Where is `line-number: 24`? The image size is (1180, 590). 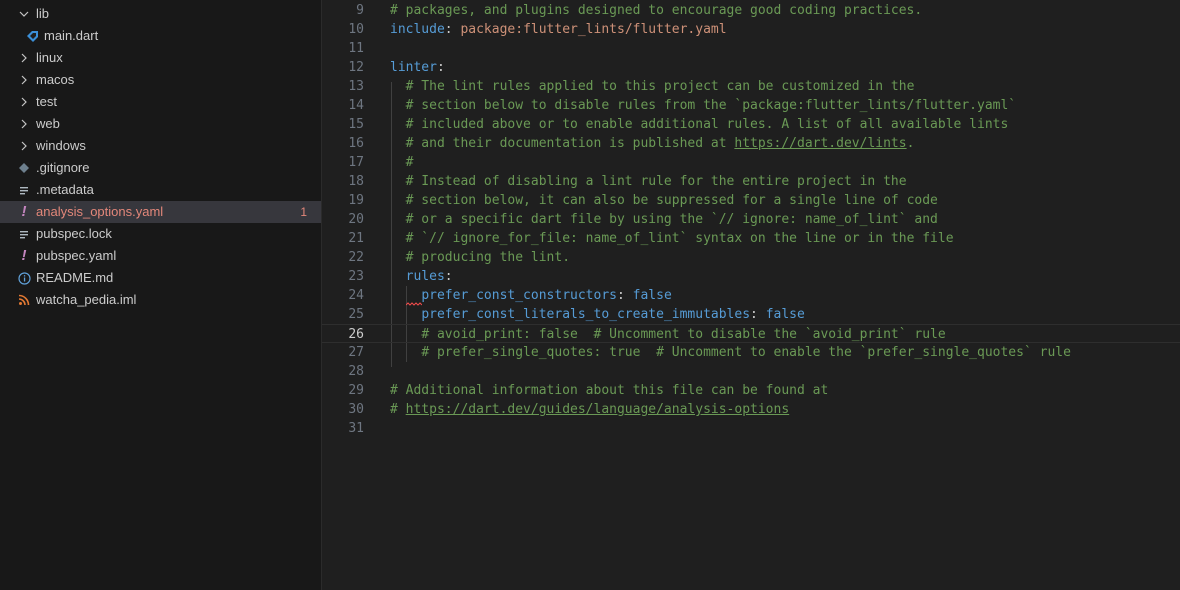 line-number: 24 is located at coordinates (356, 295).